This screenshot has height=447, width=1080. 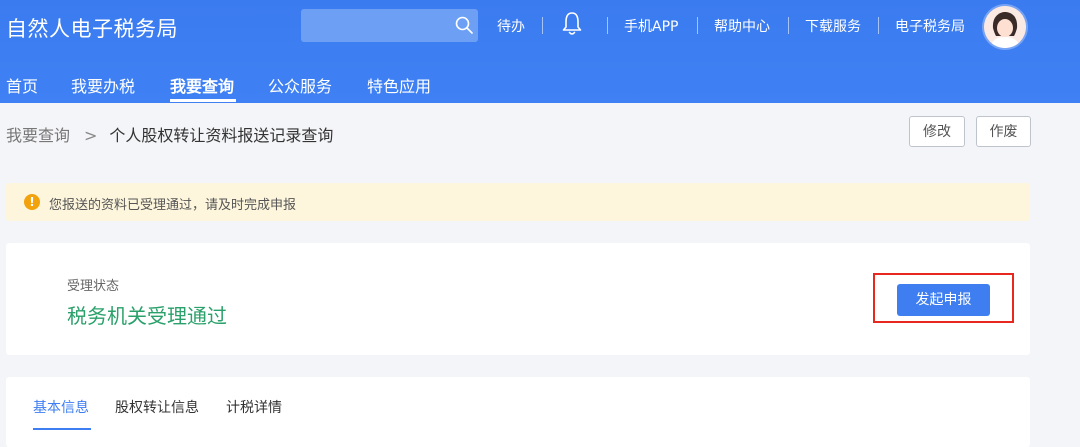 What do you see at coordinates (62, 429) in the screenshot?
I see `tab-active-indicator` at bounding box center [62, 429].